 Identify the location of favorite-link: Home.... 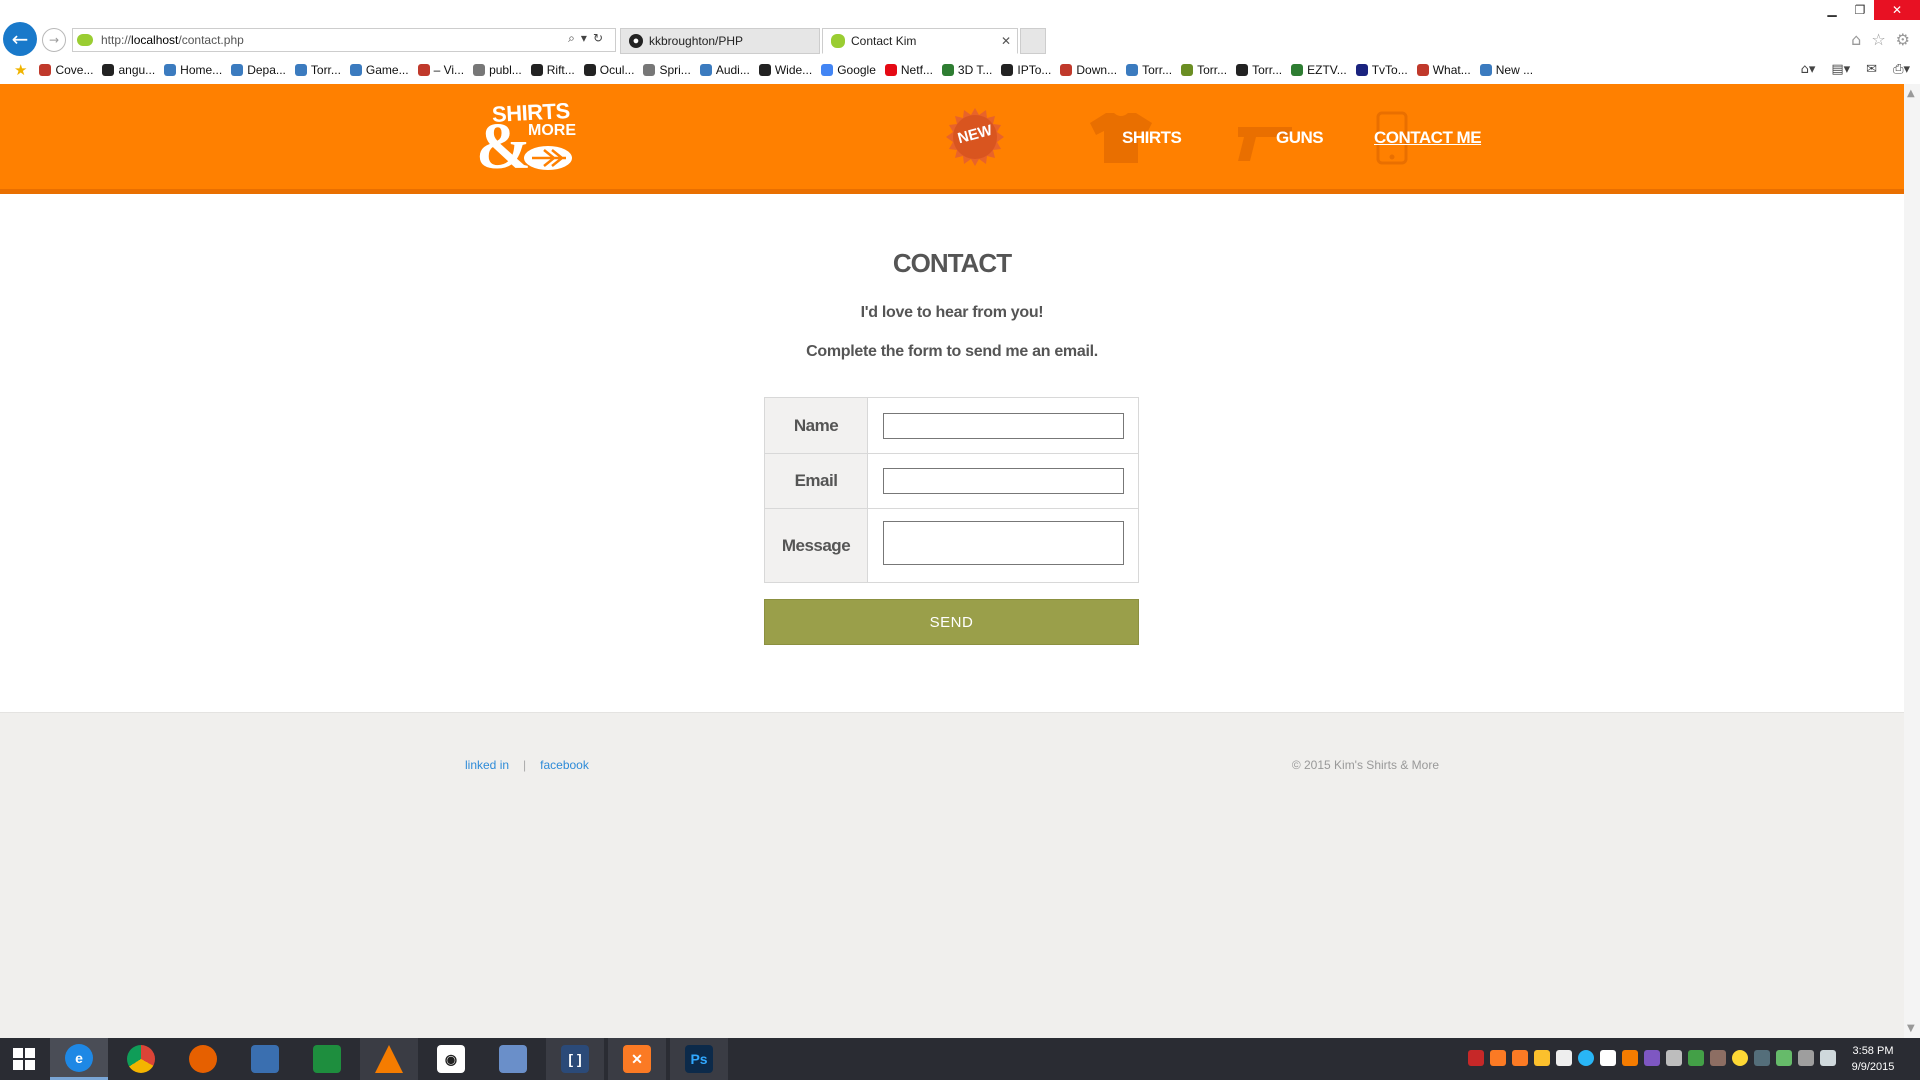
(193, 70).